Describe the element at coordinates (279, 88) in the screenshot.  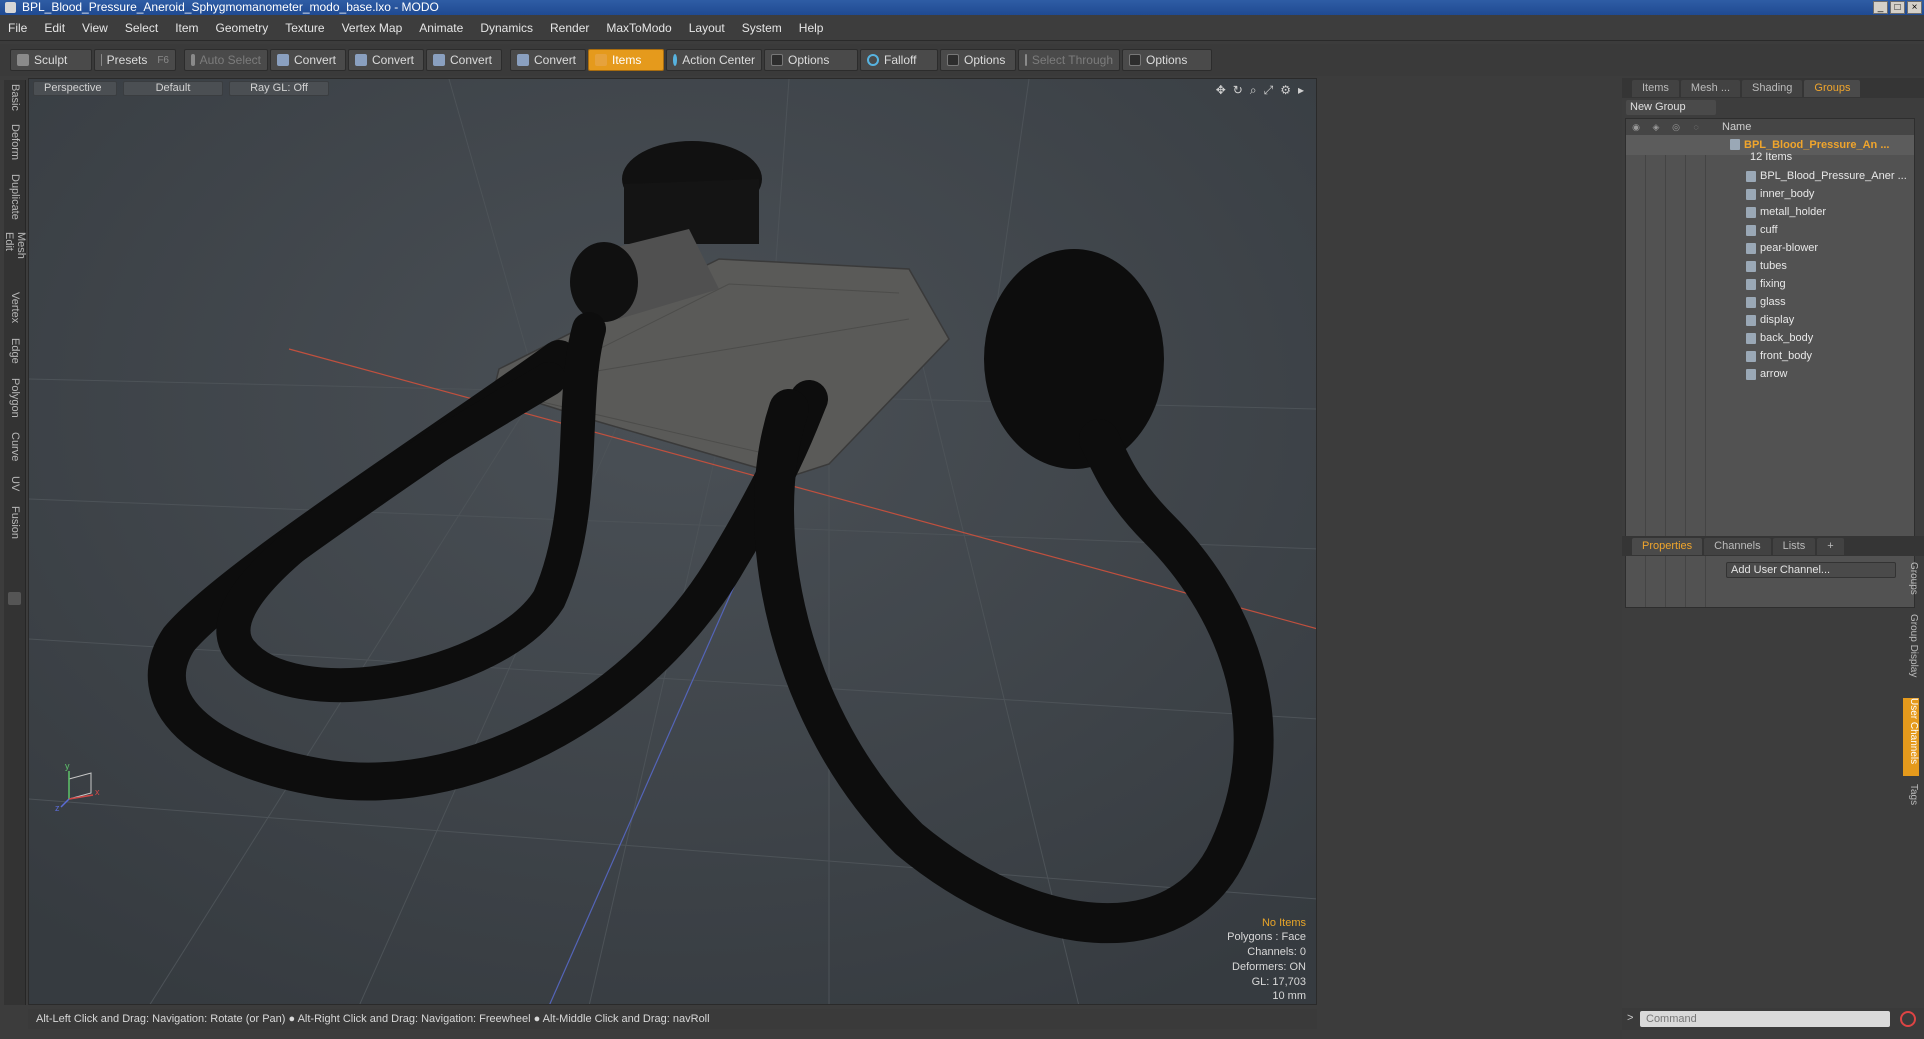
I see `raygl-toggle: Ray GL: Off` at that location.